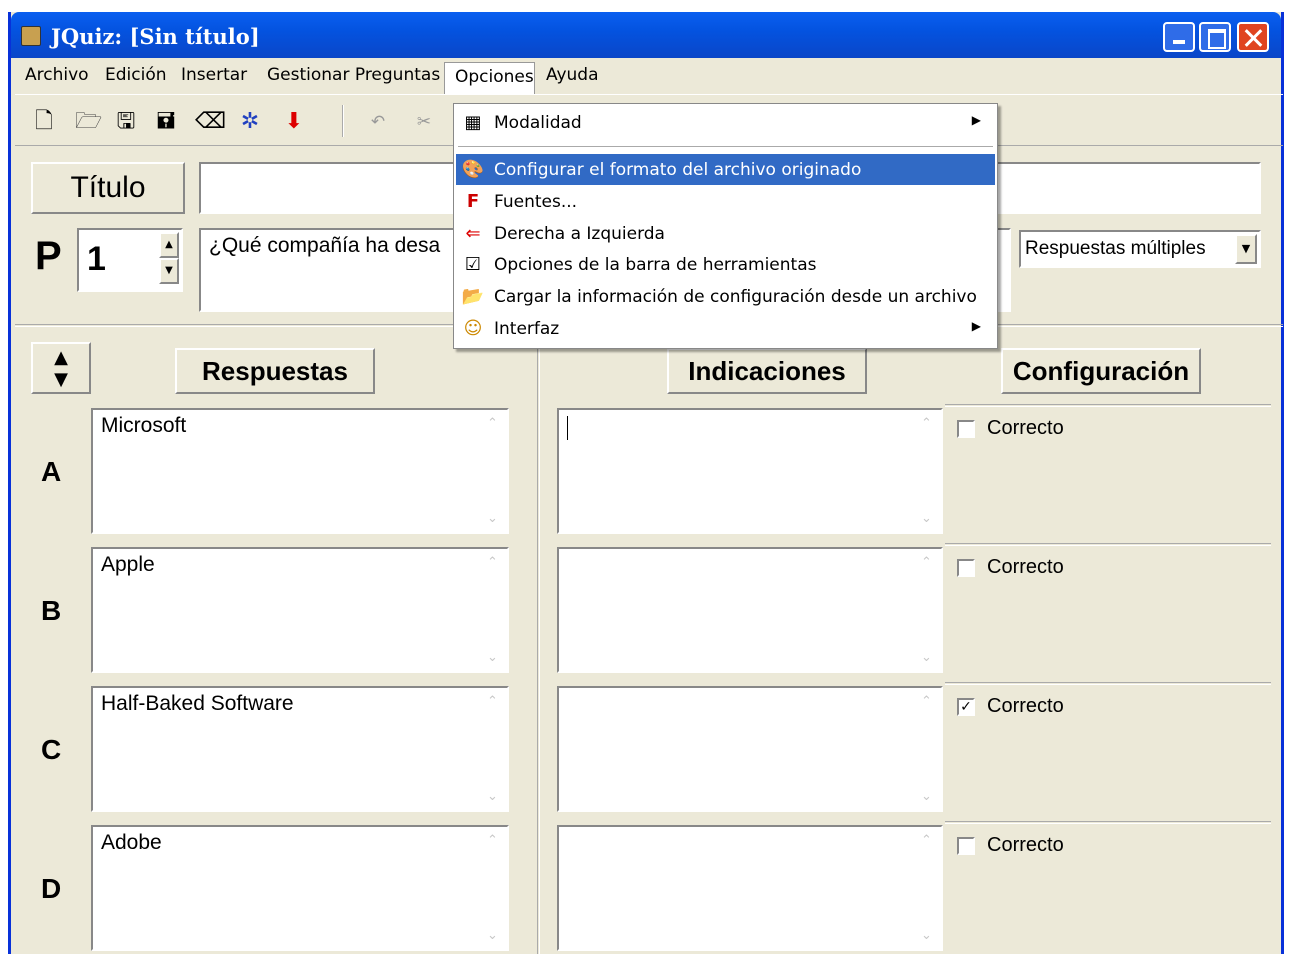 This screenshot has height=954, width=1290. What do you see at coordinates (294, 122) in the screenshot?
I see `hot-potatoes-icon: ⬇` at bounding box center [294, 122].